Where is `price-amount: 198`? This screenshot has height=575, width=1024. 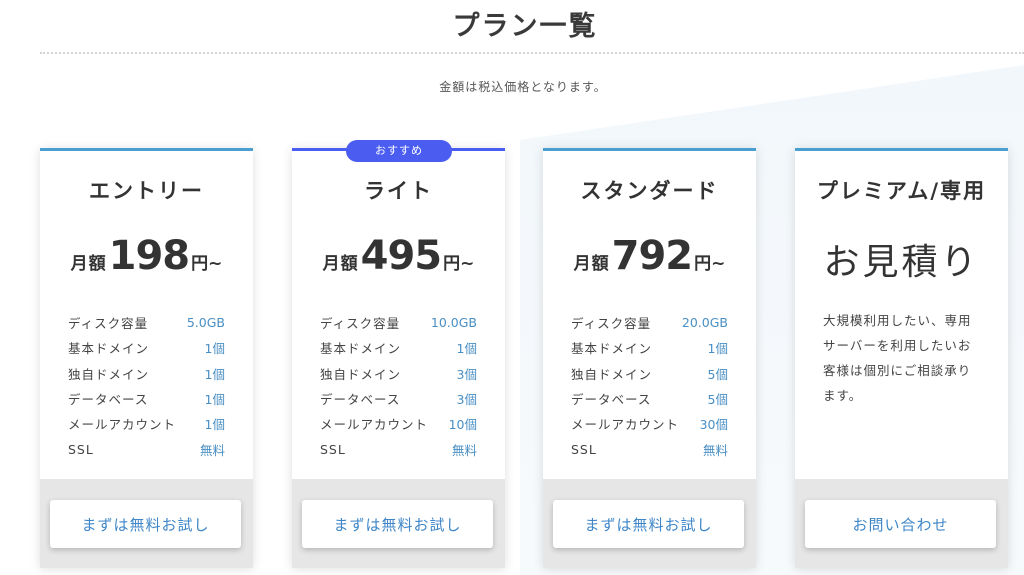
price-amount: 198 is located at coordinates (149, 256).